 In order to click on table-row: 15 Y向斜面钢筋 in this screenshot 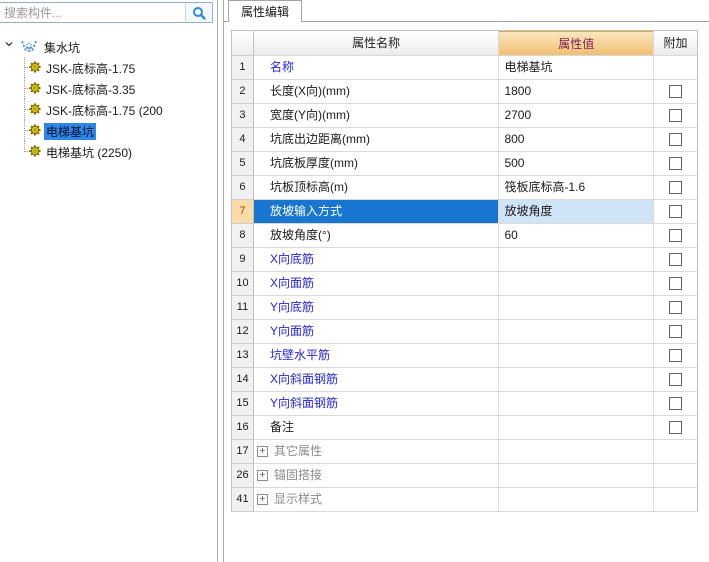, I will do `click(465, 404)`.